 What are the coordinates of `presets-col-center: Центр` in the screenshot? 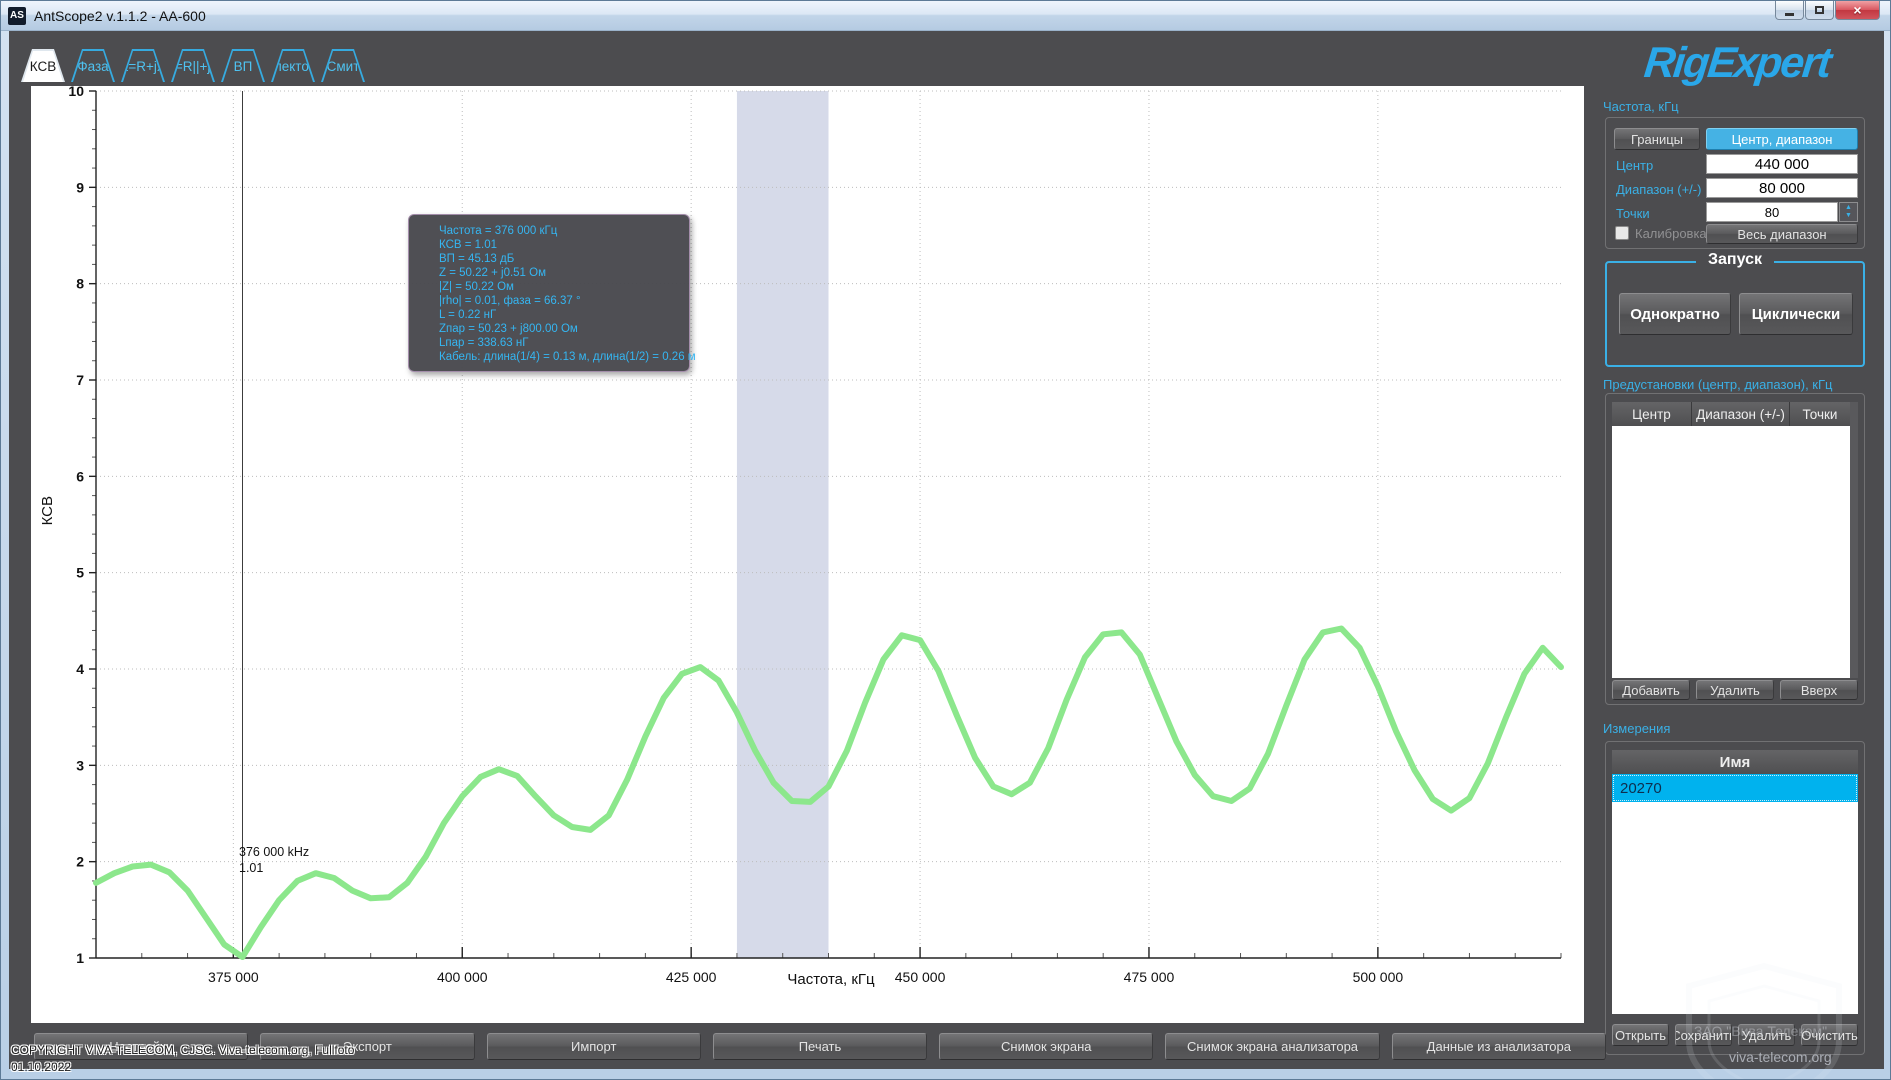 It's located at (1652, 414).